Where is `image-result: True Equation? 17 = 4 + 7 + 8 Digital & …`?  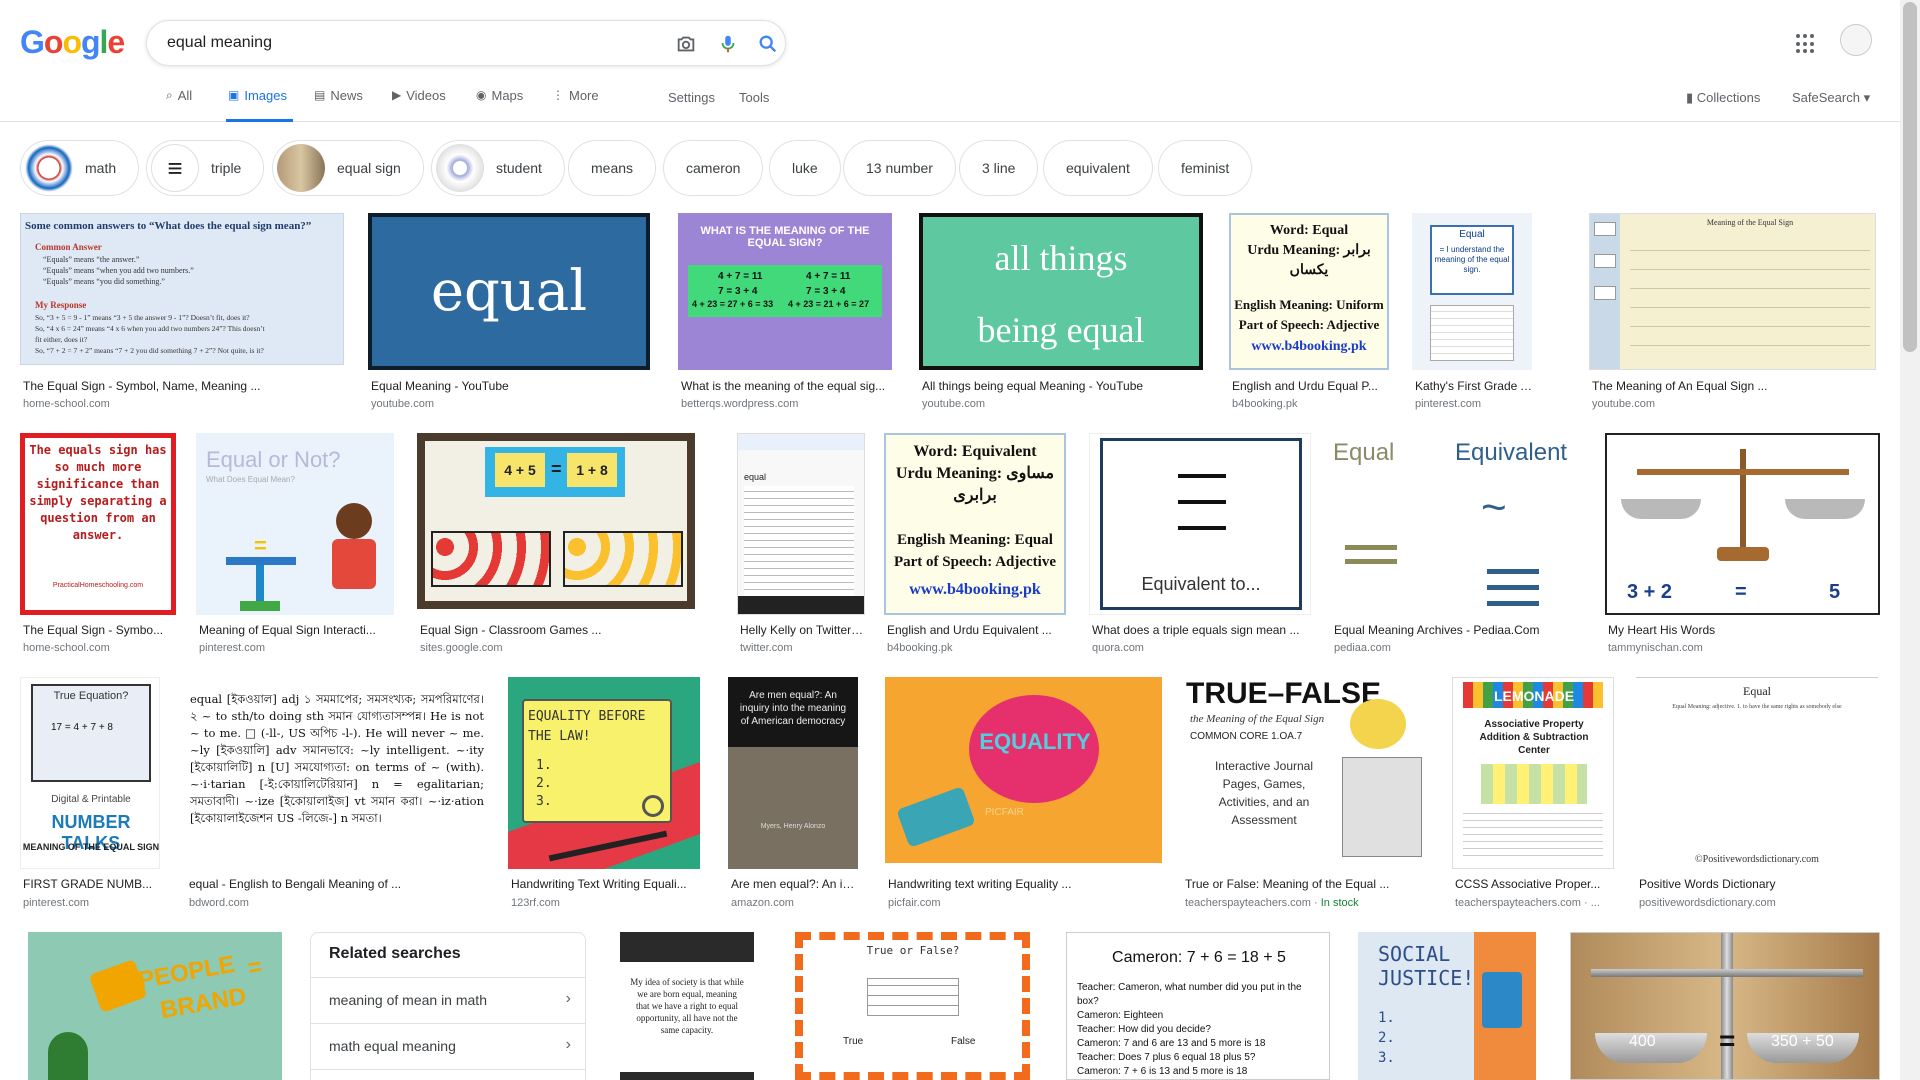
image-result: True Equation? 17 = 4 + 7 + 8 Digital & … is located at coordinates (90, 797).